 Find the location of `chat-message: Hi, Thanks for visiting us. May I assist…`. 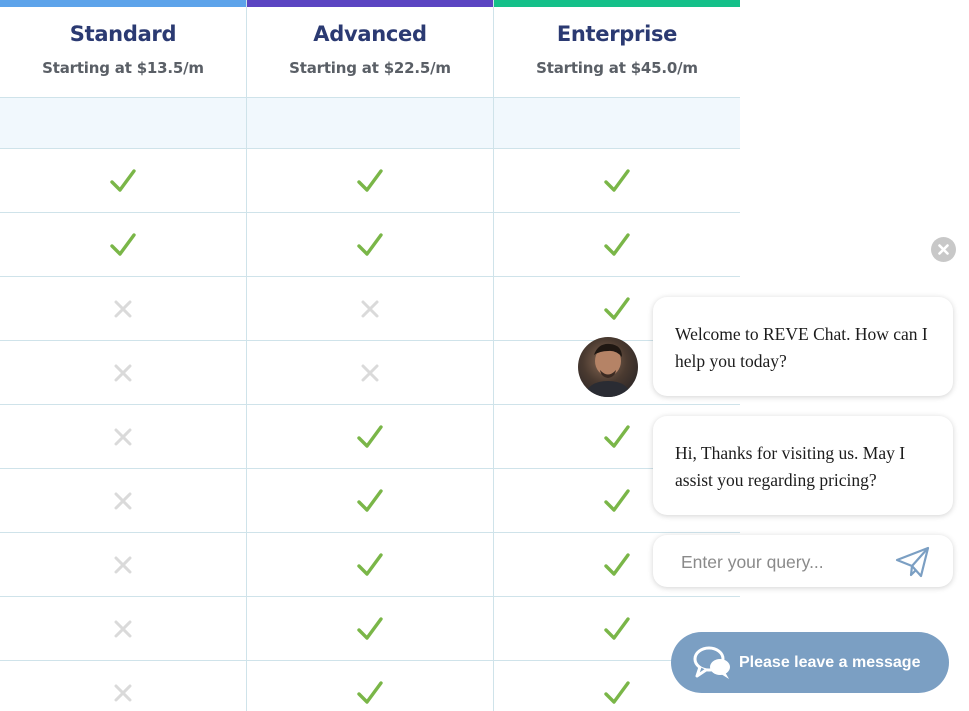

chat-message: Hi, Thanks for visiting us. May I assist… is located at coordinates (803, 465).